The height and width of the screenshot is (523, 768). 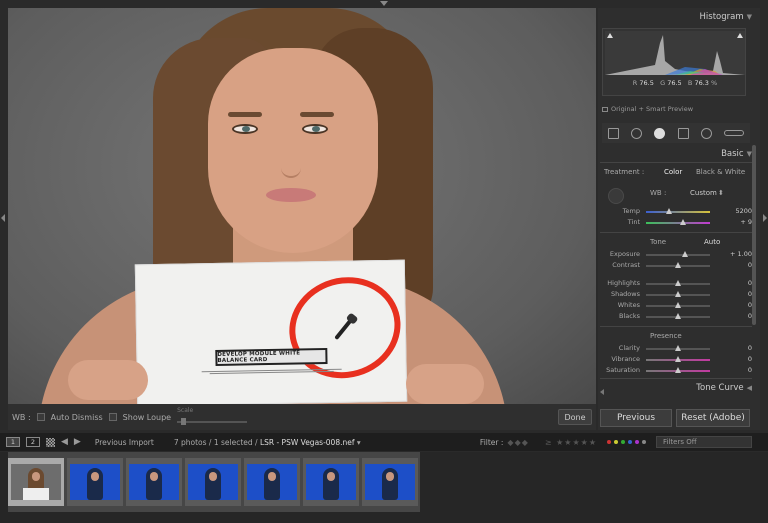 I want to click on histogram-header: Histogram ▼, so click(x=726, y=17).